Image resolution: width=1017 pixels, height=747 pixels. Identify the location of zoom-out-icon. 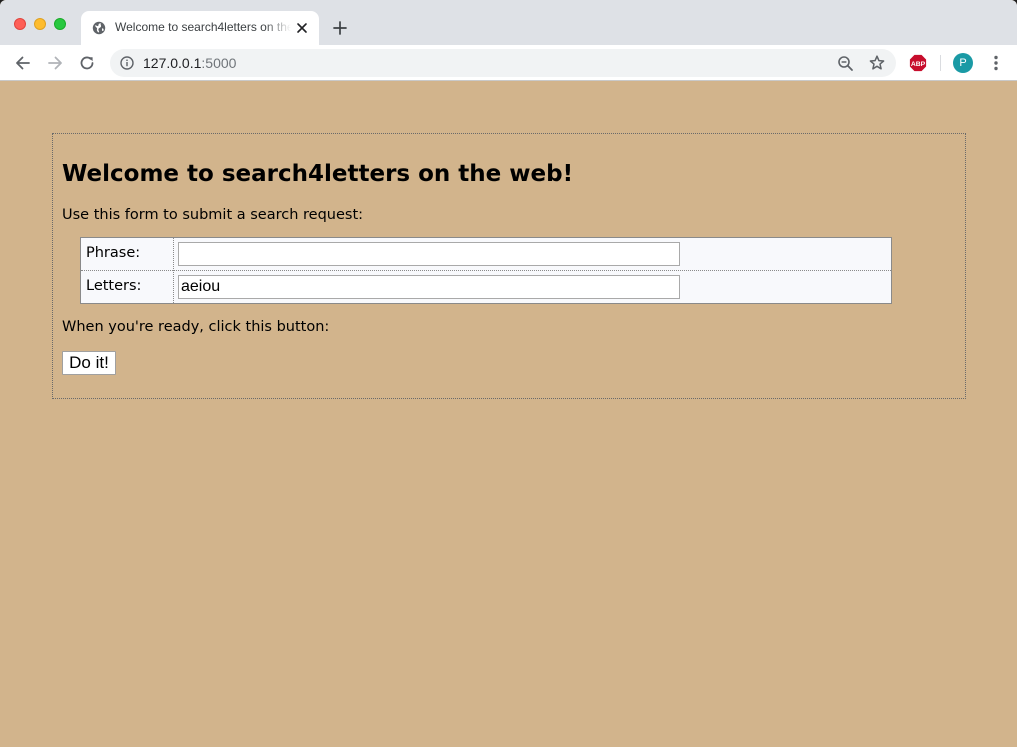
(845, 63).